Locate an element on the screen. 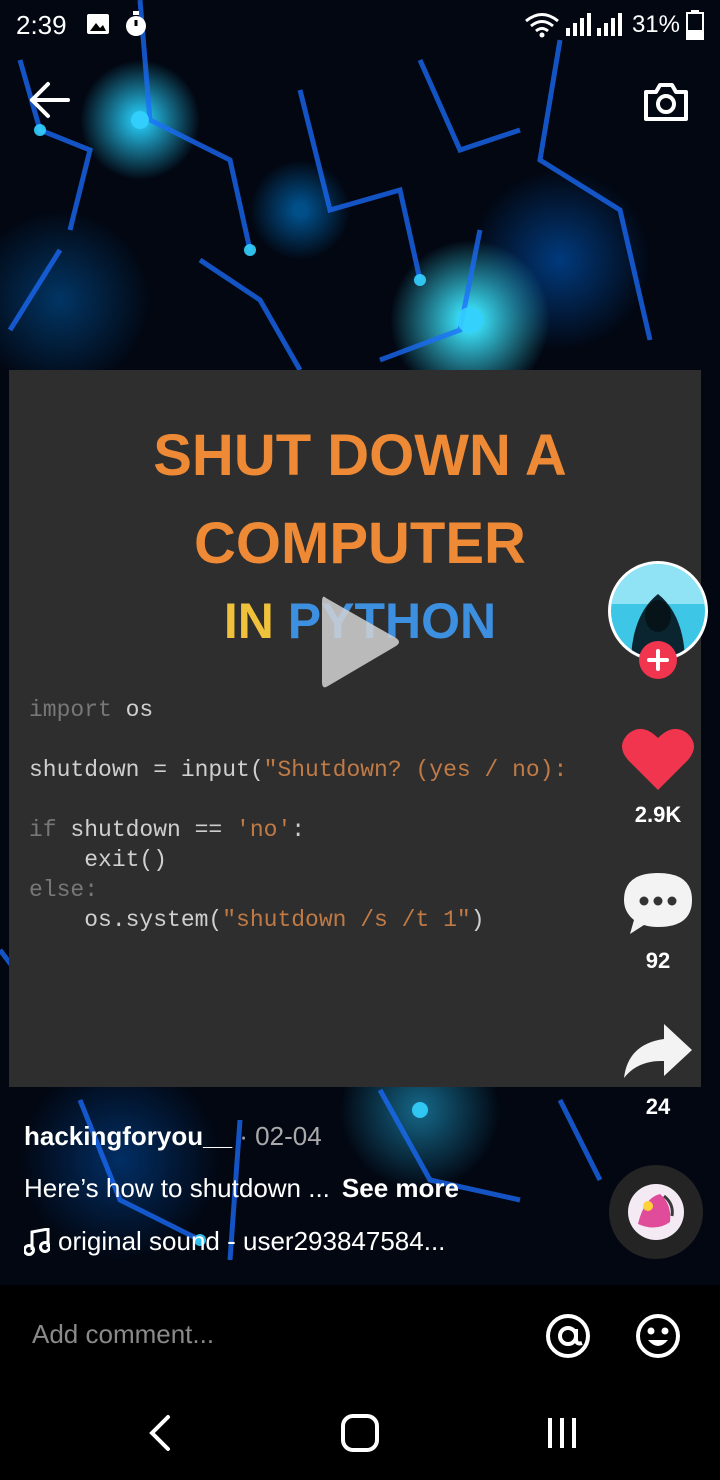 The width and height of the screenshot is (720, 1480). camera-icon is located at coordinates (666, 102).